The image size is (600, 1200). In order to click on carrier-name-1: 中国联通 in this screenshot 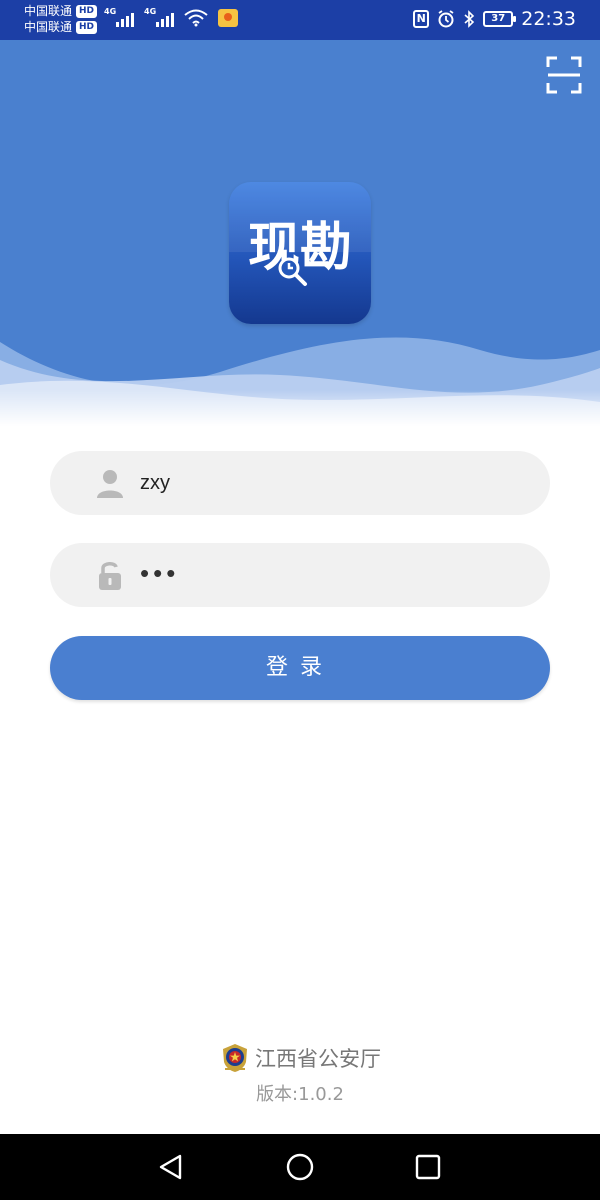, I will do `click(48, 11)`.